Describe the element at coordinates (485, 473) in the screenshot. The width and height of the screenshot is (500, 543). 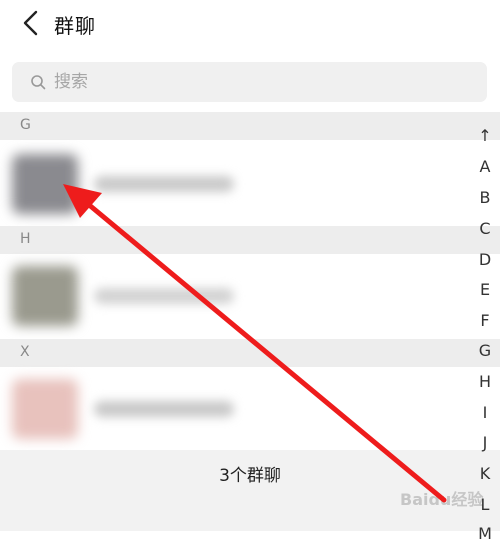
I see `index-item-k: K` at that location.